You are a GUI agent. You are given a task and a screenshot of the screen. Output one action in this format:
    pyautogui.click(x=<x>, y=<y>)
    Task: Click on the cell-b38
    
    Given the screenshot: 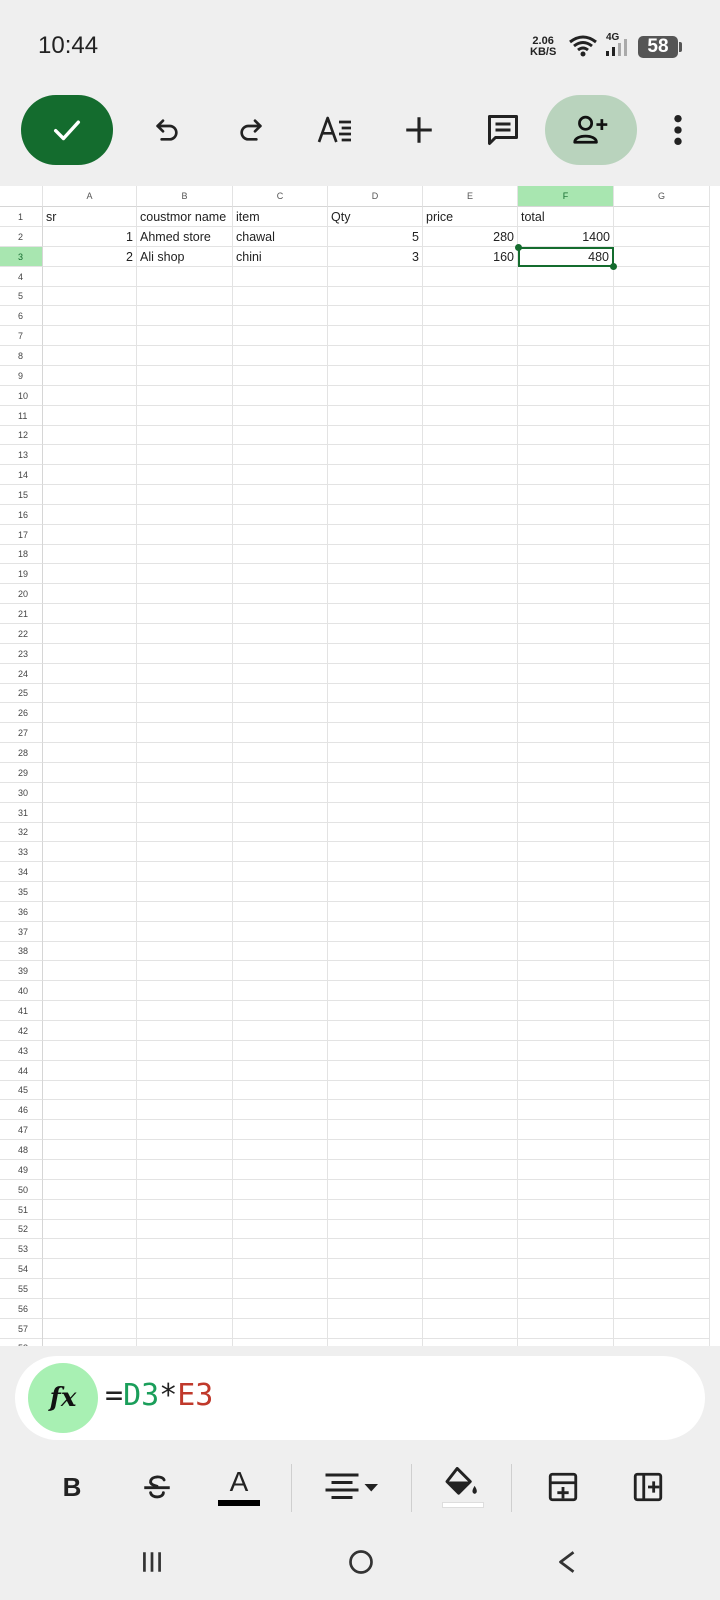 What is the action you would take?
    pyautogui.click(x=185, y=951)
    